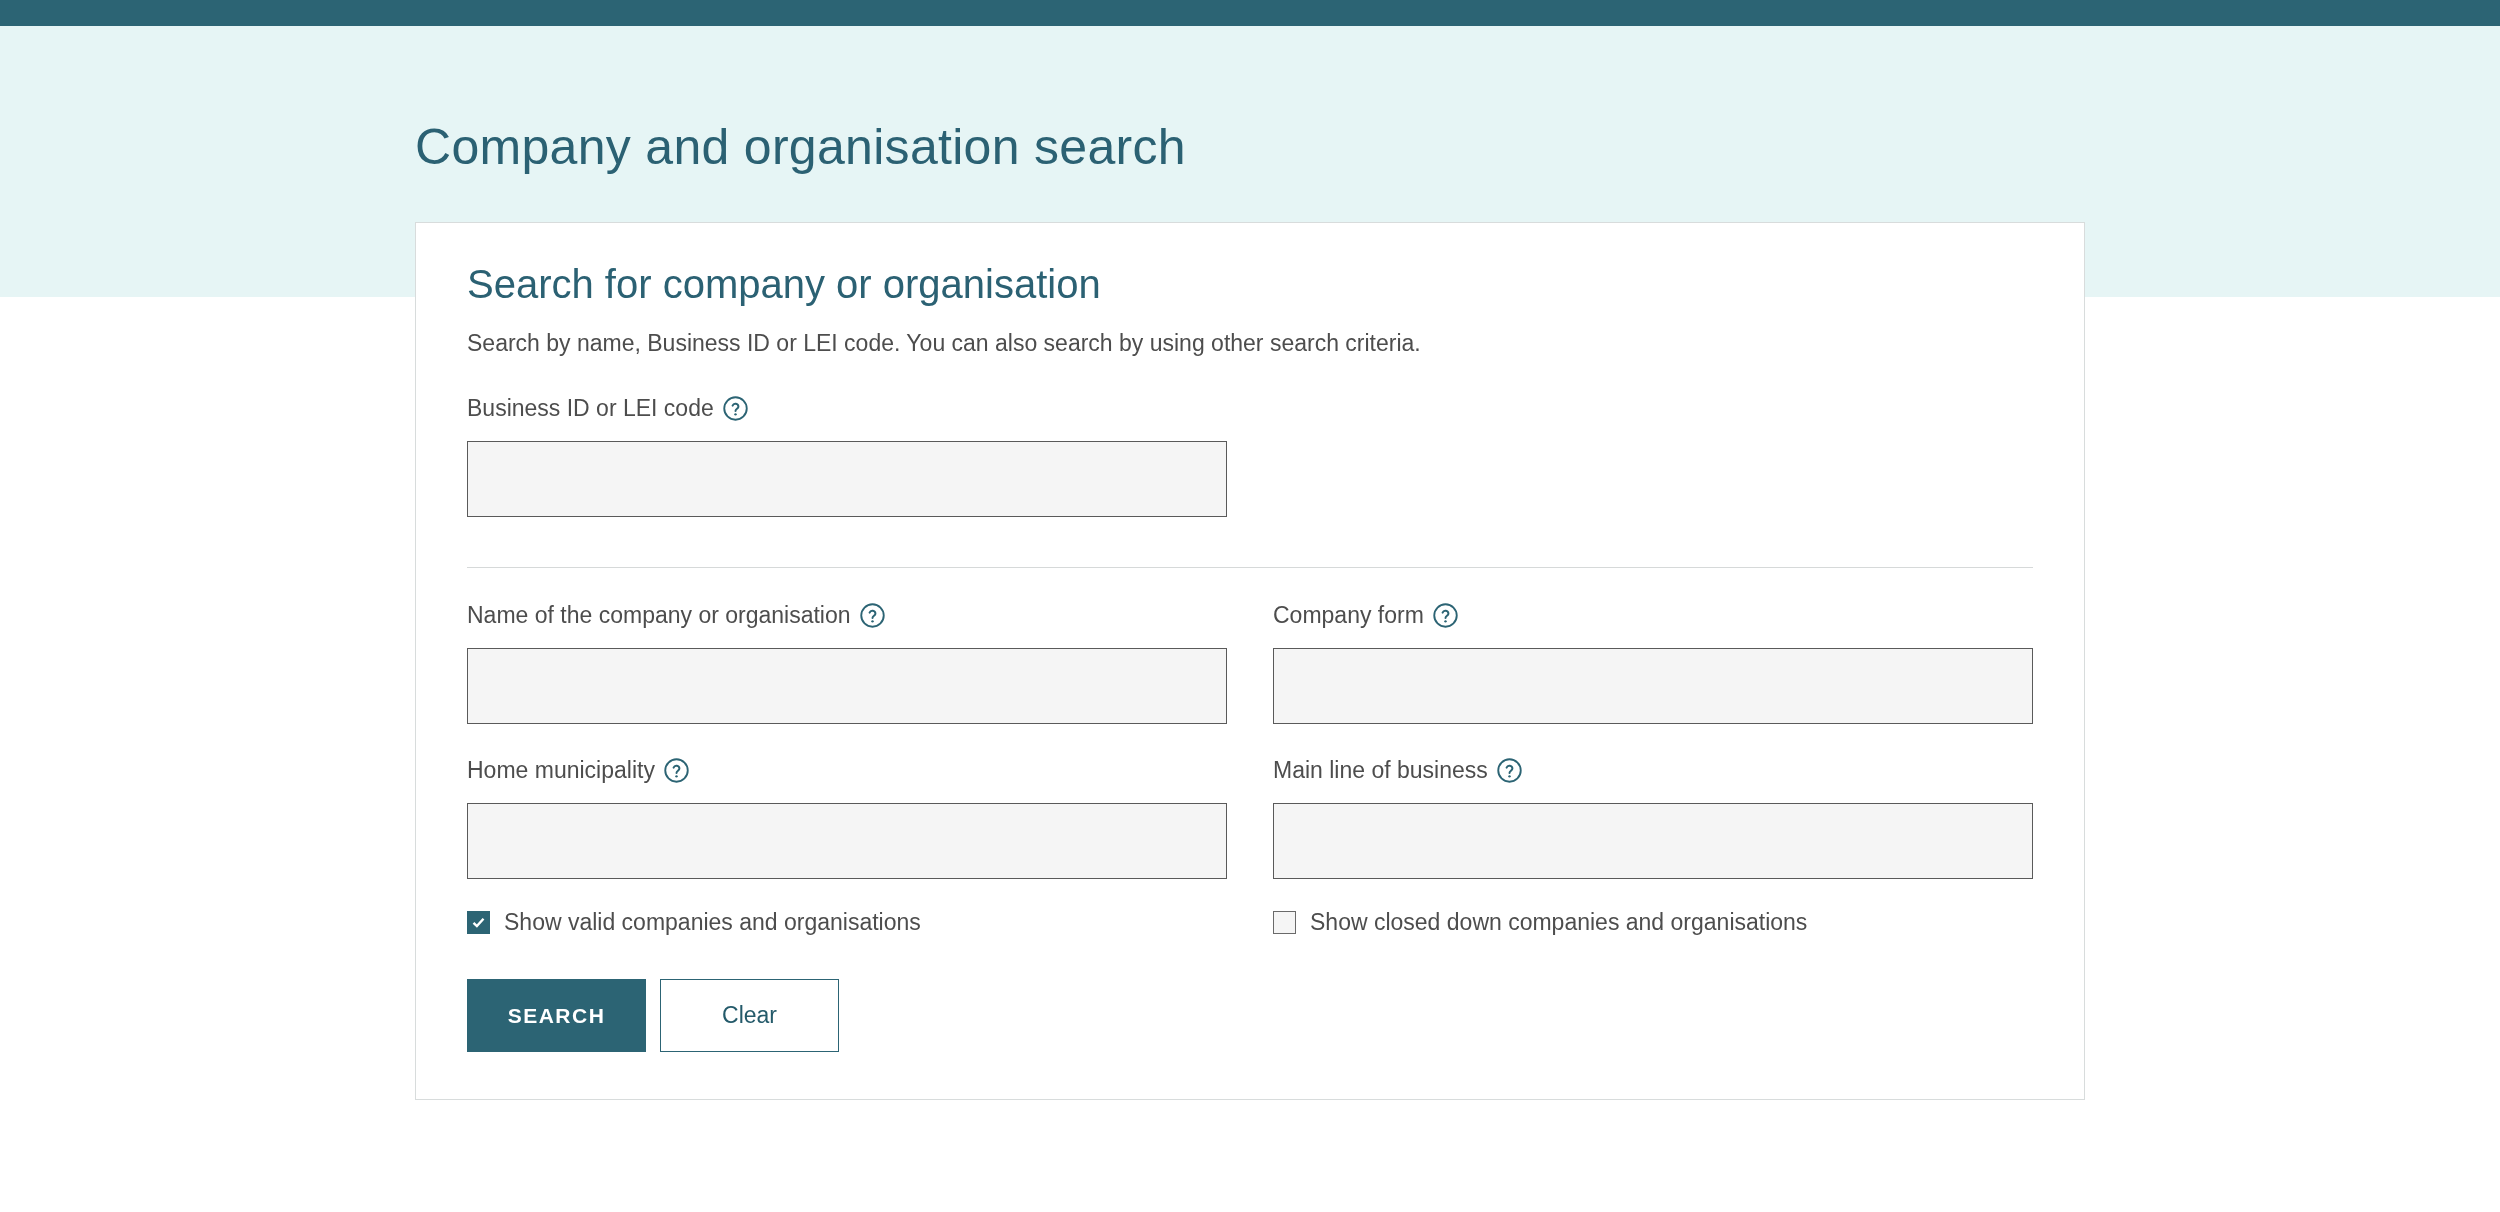  Describe the element at coordinates (749, 1015) in the screenshot. I see `clear-button: Clear` at that location.